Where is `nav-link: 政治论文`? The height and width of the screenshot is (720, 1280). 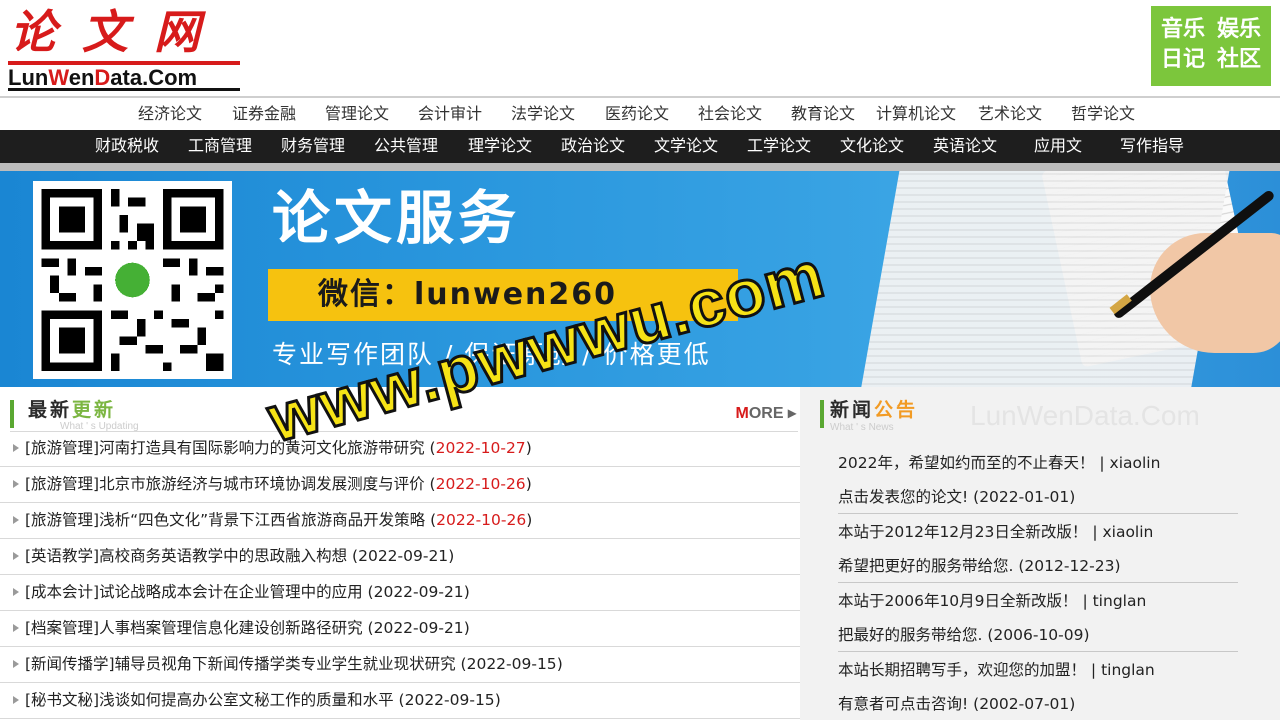
nav-link: 政治论文 is located at coordinates (593, 146).